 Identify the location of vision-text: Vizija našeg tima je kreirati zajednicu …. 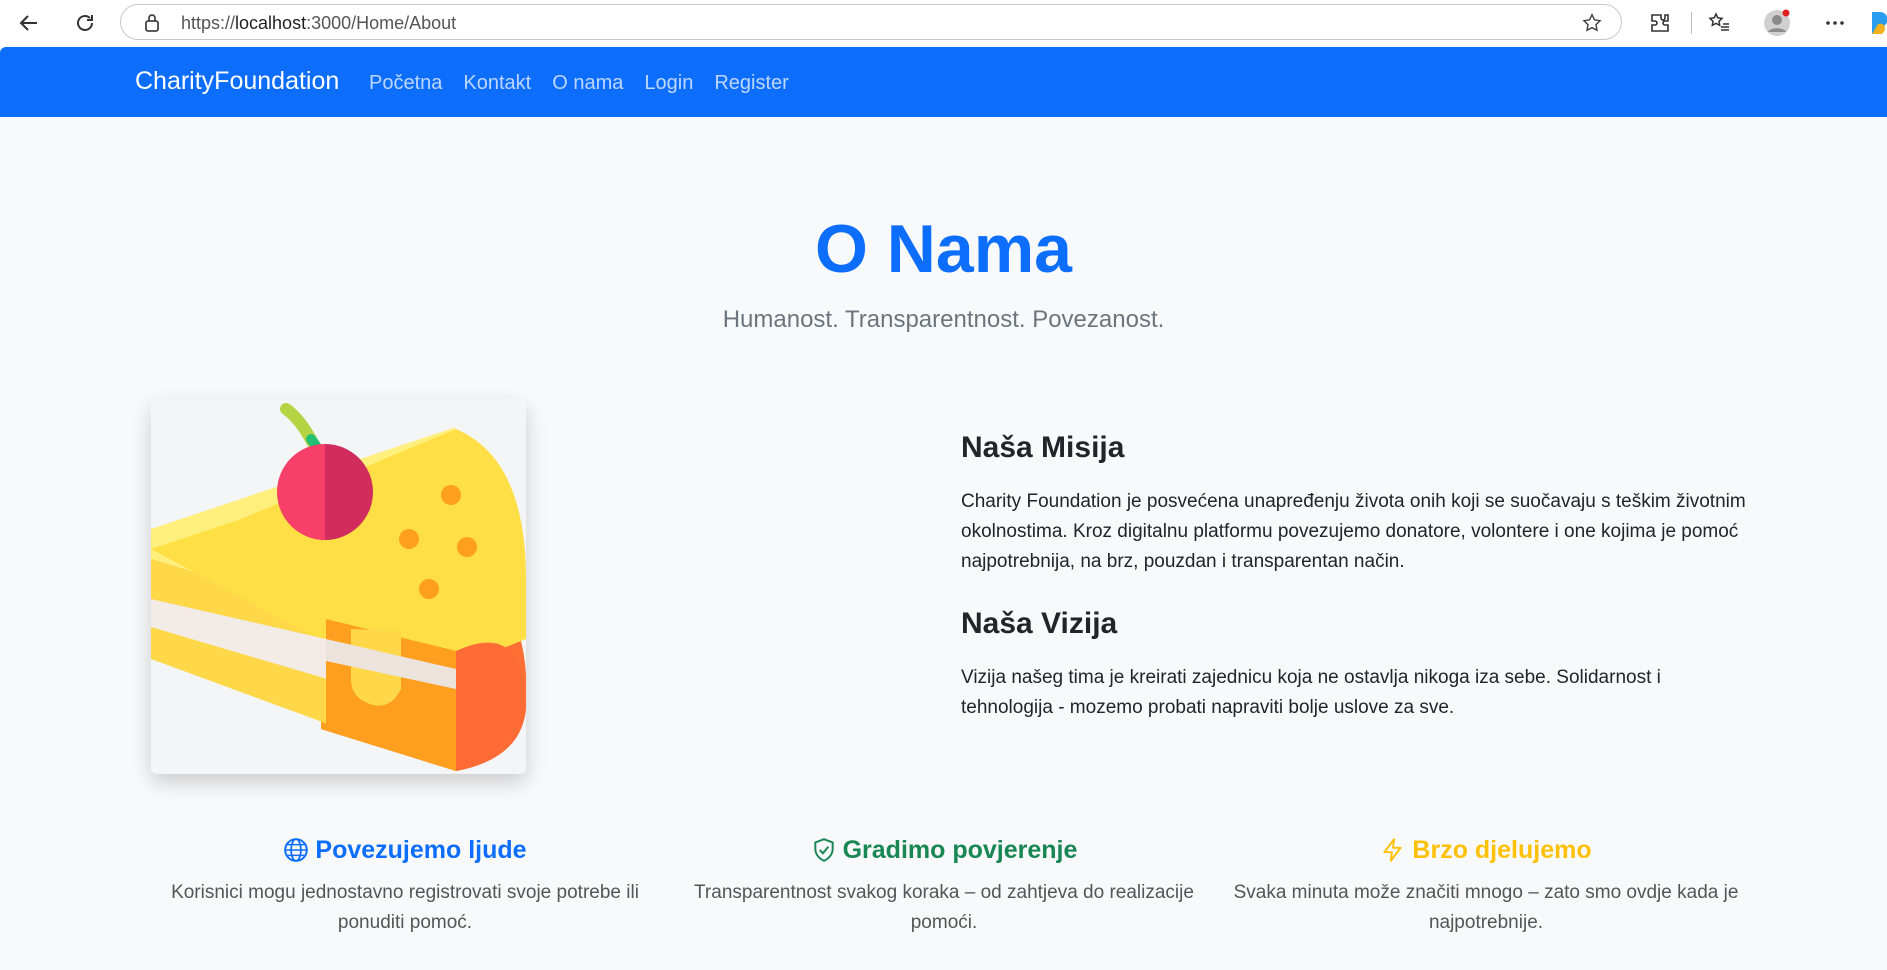
(1311, 692).